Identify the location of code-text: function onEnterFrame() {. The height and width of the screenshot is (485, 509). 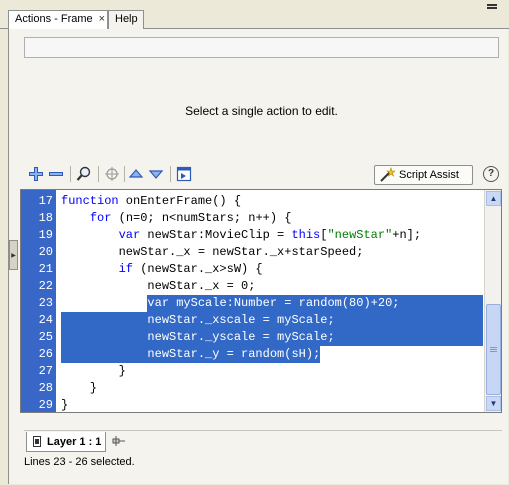
(151, 201).